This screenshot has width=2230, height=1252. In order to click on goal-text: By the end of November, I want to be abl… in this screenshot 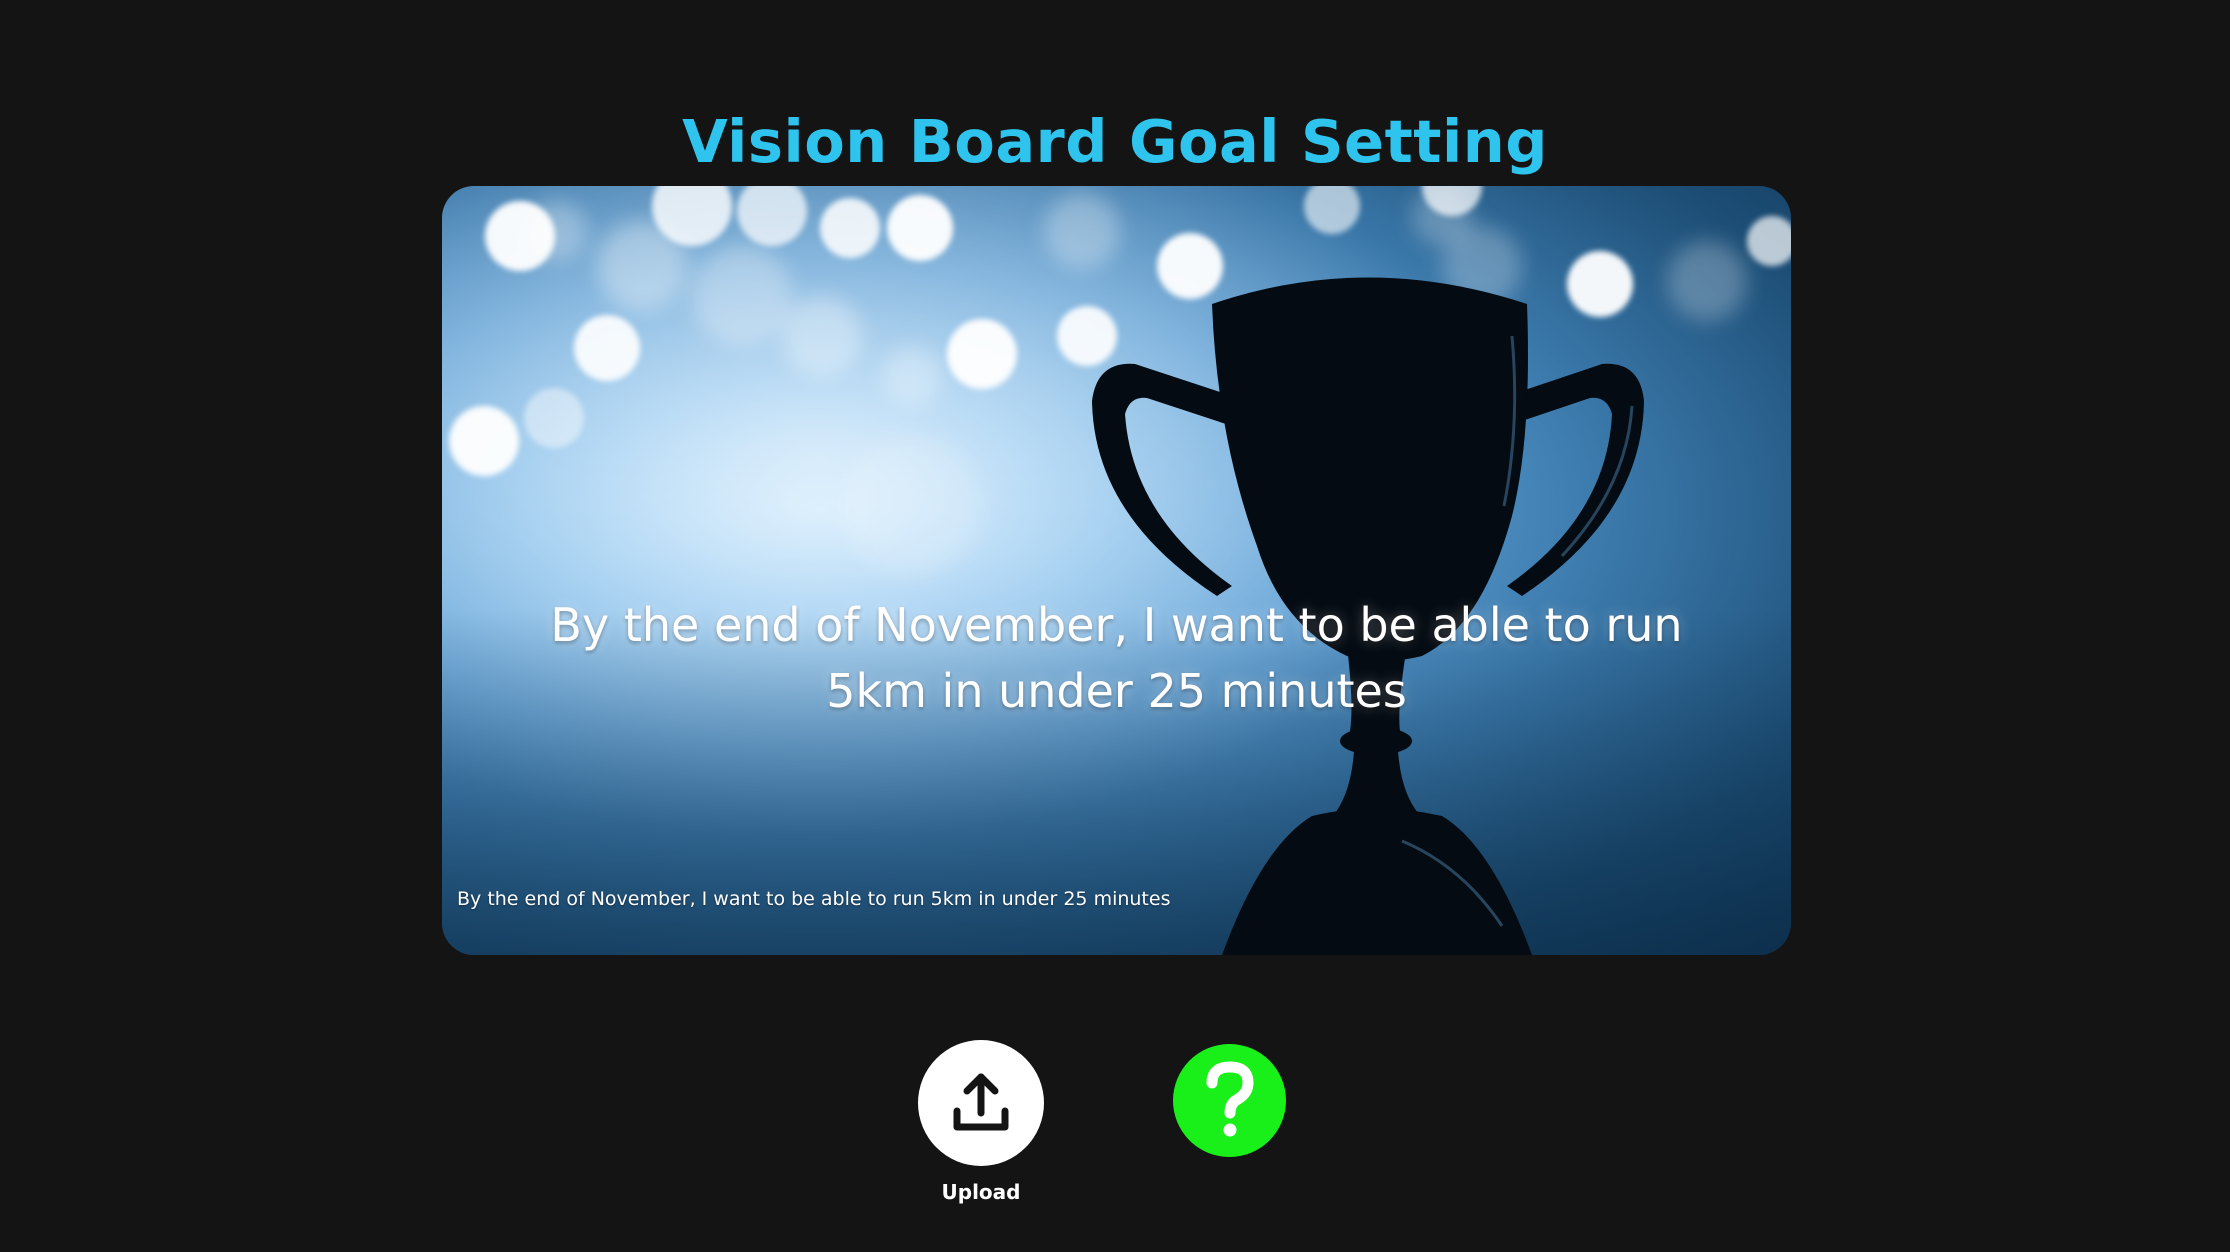, I will do `click(1116, 658)`.